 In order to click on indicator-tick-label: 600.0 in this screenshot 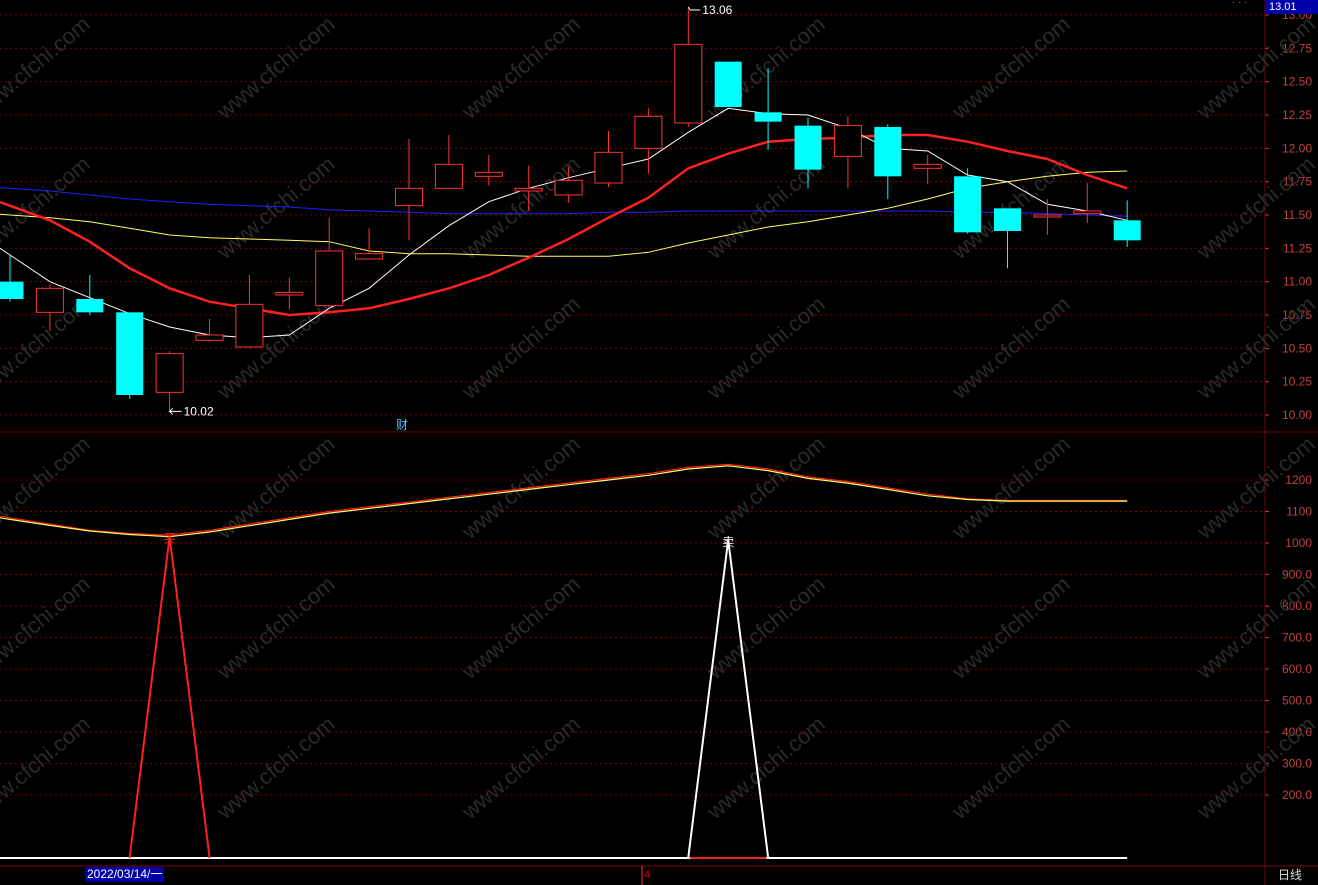, I will do `click(1297, 669)`.